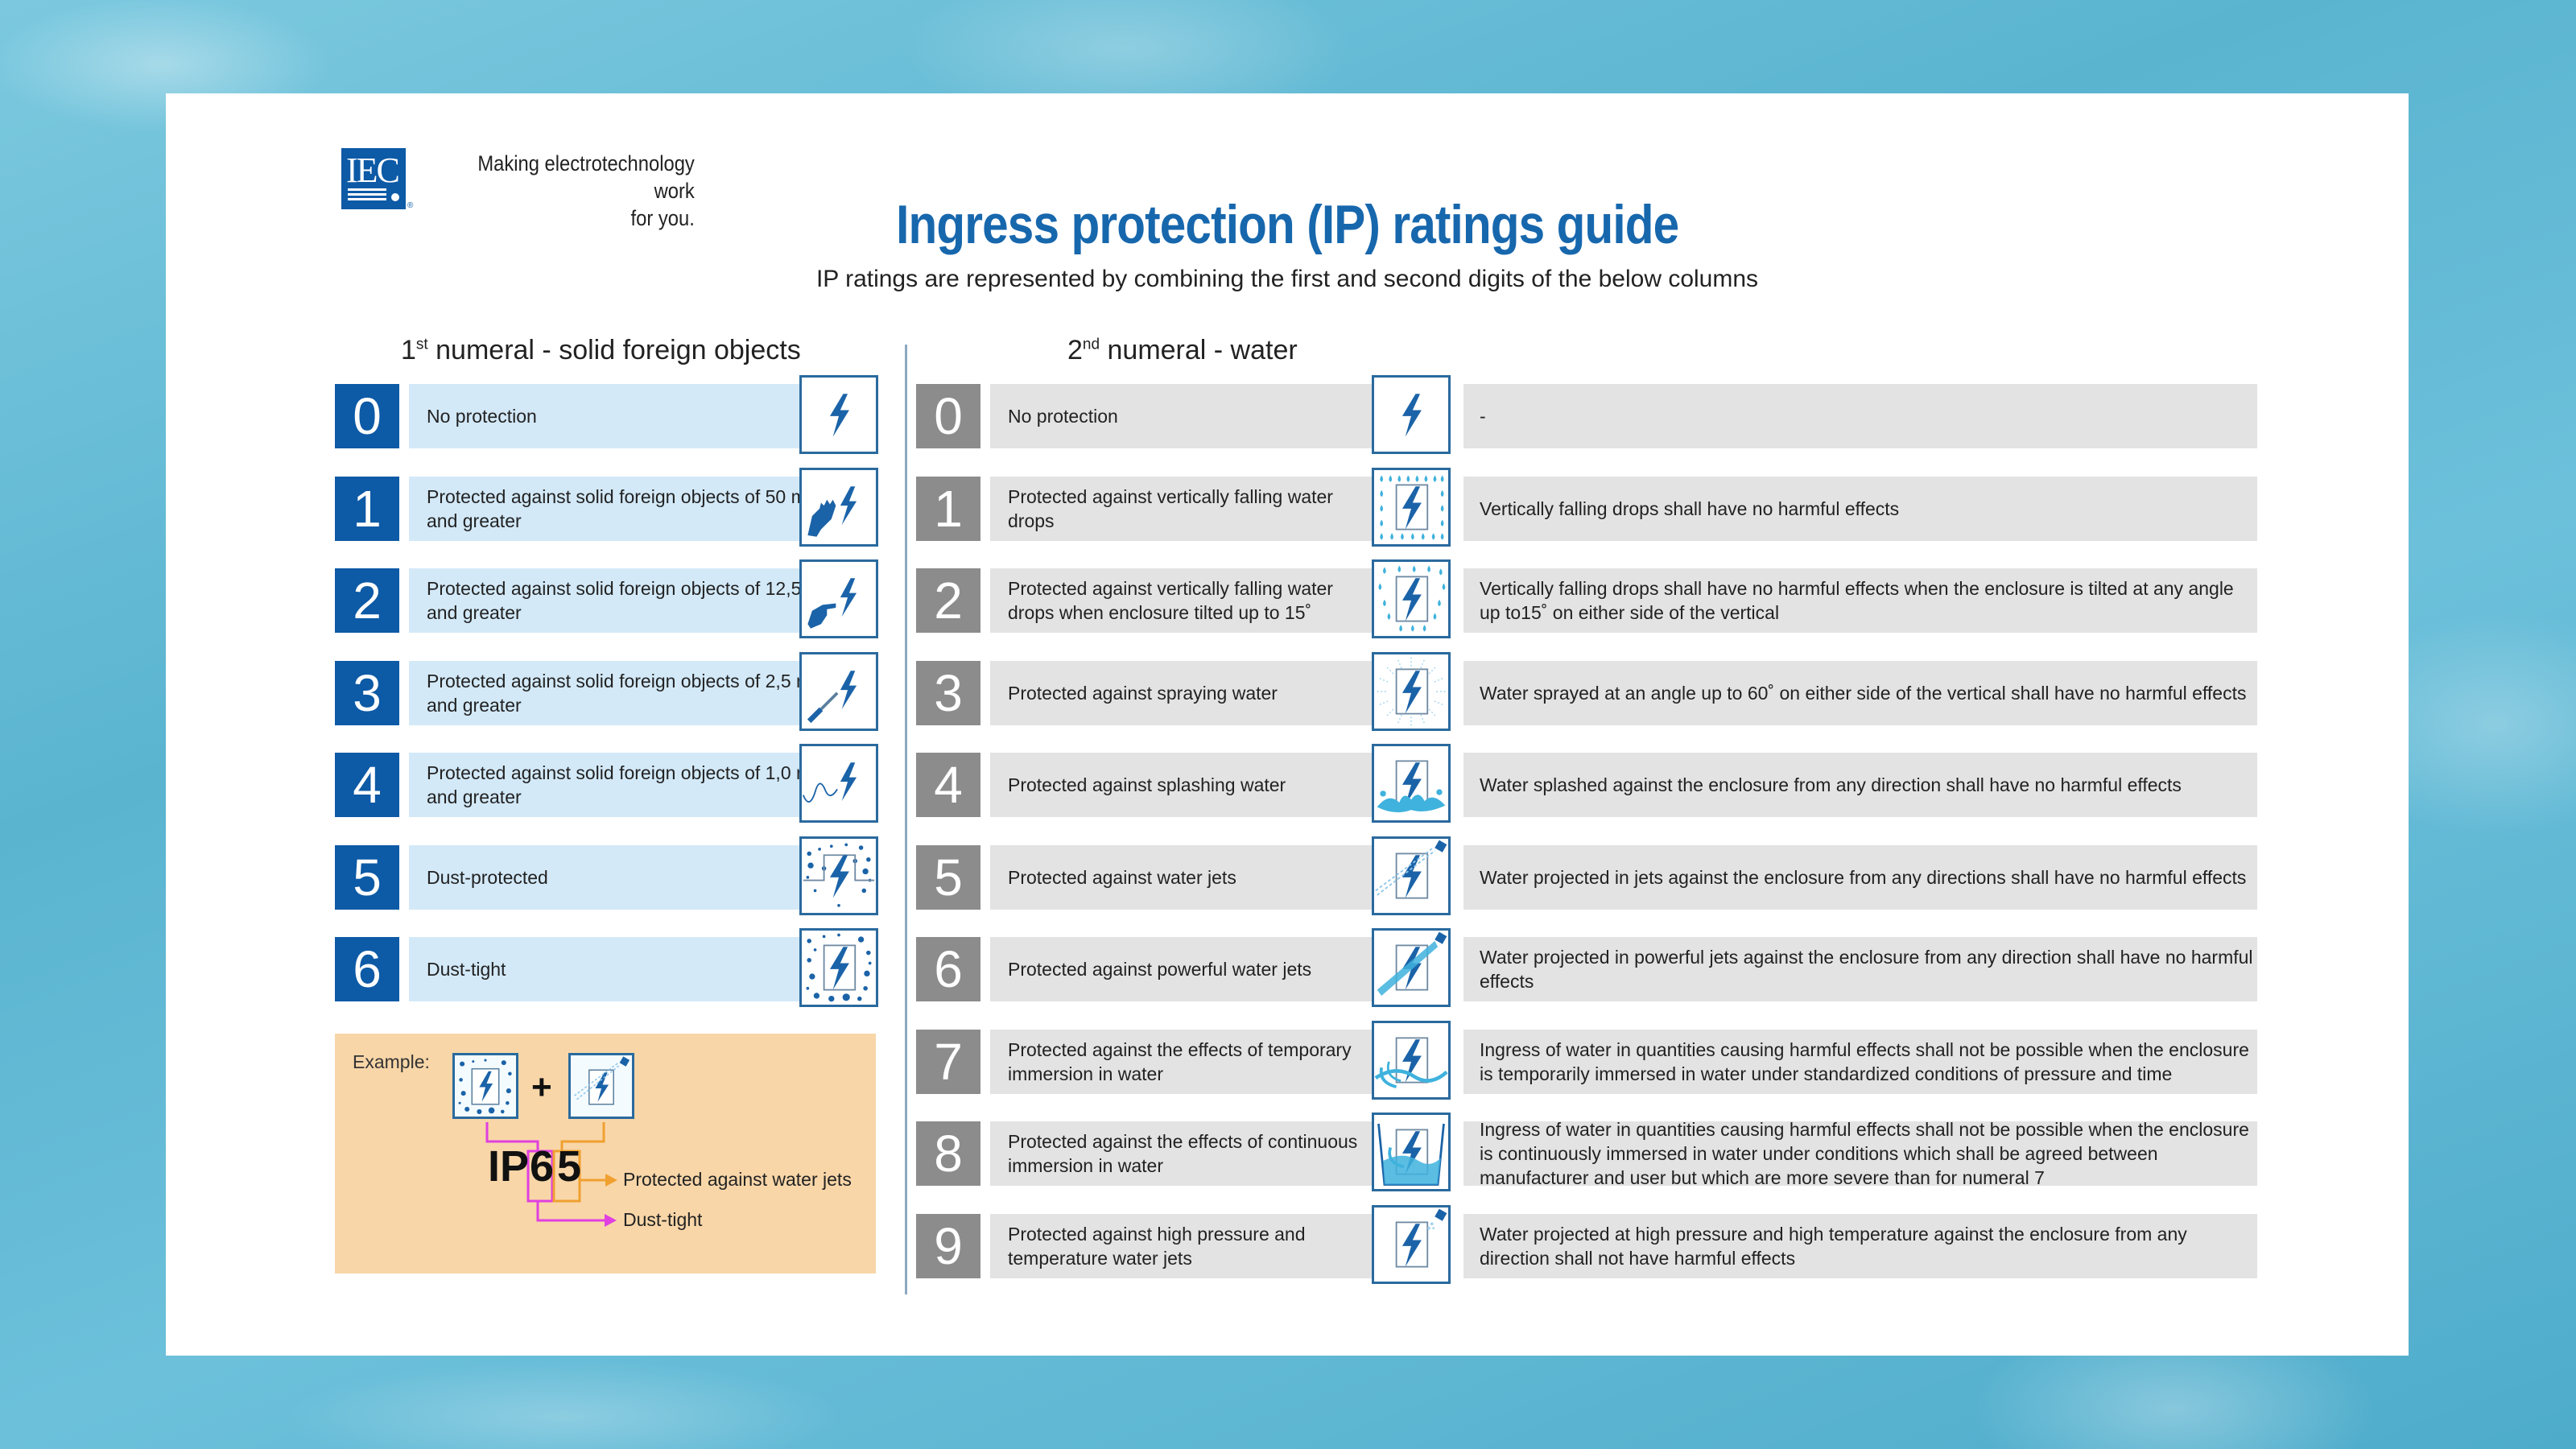 This screenshot has width=2576, height=1449. I want to click on solid-rating-row: 0 No protection, so click(608, 416).